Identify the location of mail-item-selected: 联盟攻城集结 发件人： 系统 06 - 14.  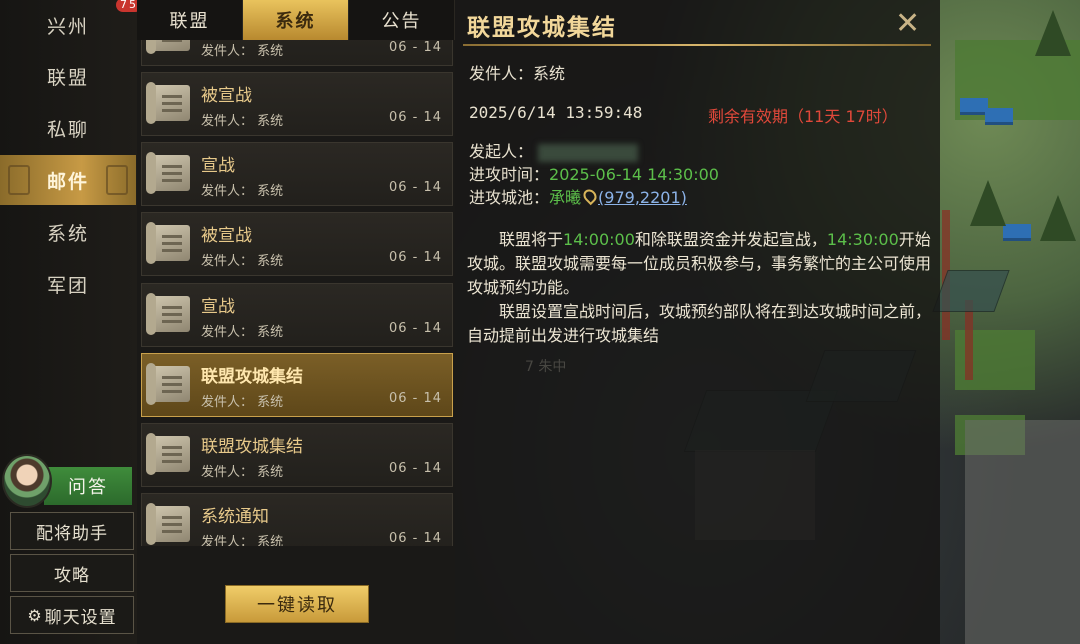
(297, 385).